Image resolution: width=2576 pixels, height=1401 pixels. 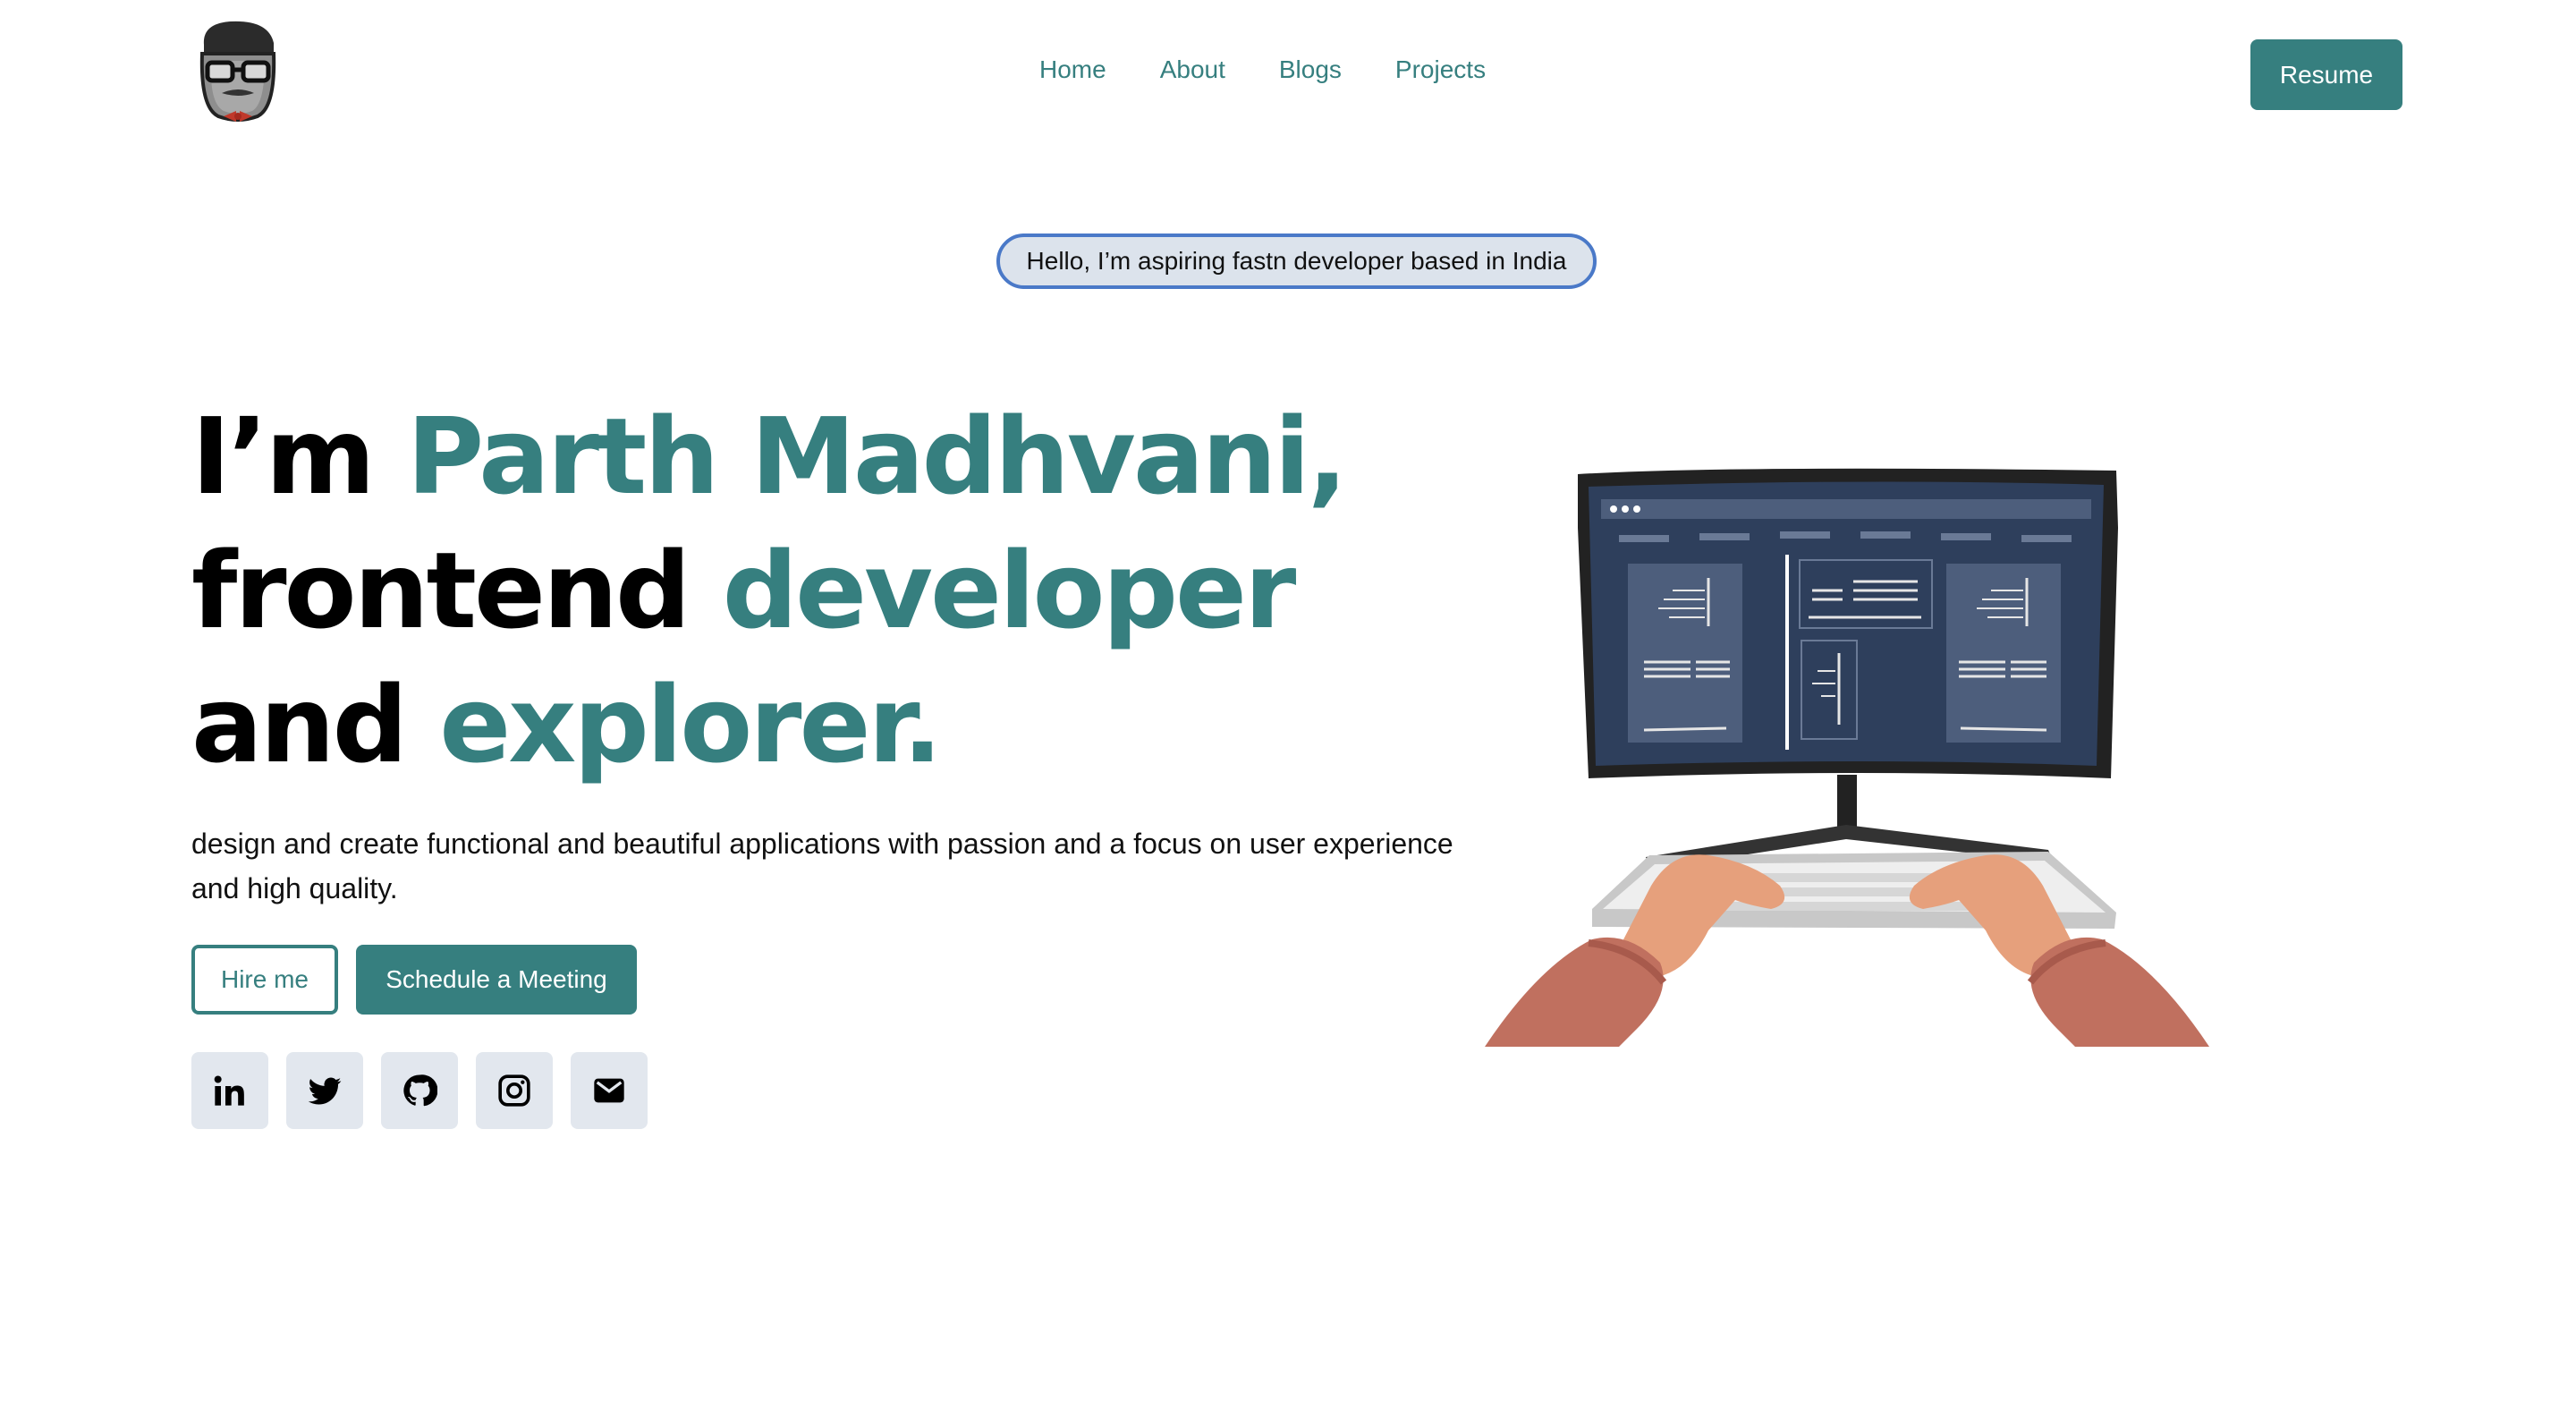 What do you see at coordinates (1847, 757) in the screenshot?
I see `developer-illustration` at bounding box center [1847, 757].